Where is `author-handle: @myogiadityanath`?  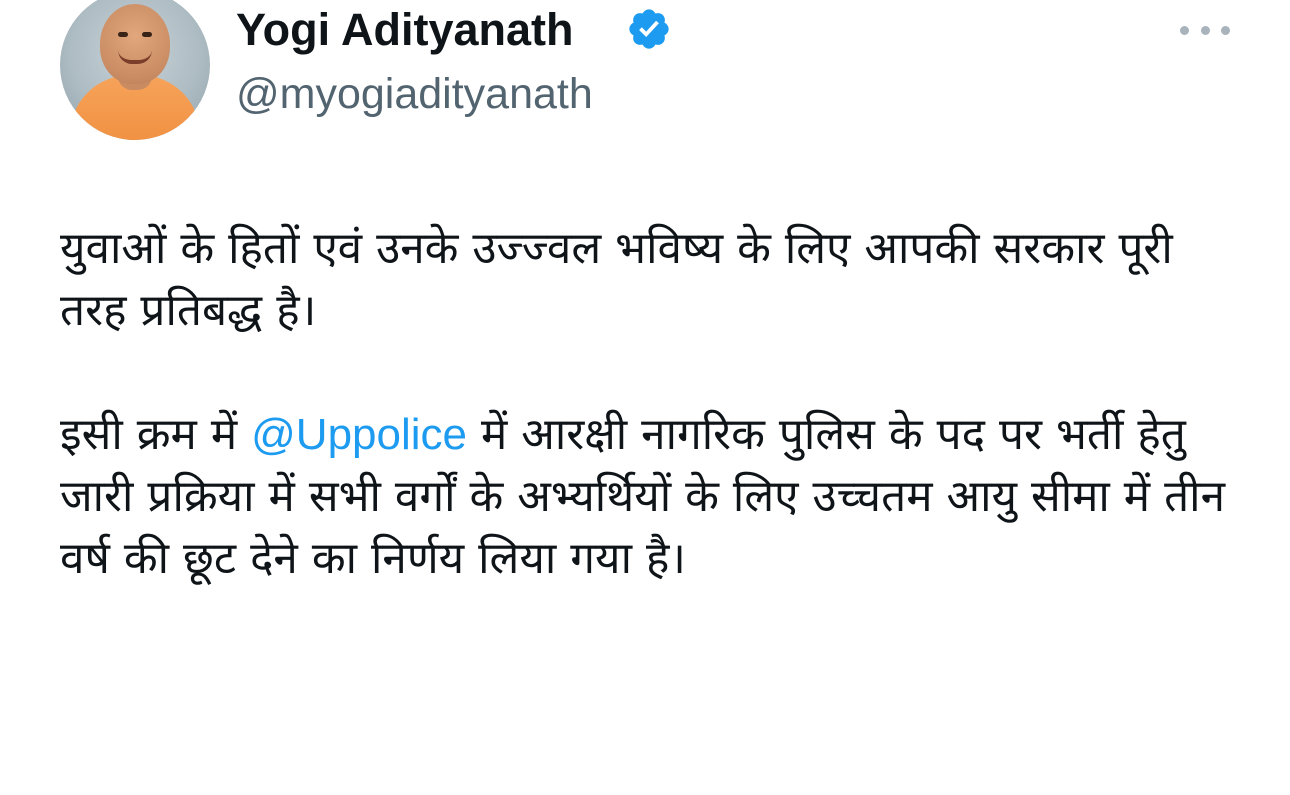 author-handle: @myogiadityanath is located at coordinates (414, 94).